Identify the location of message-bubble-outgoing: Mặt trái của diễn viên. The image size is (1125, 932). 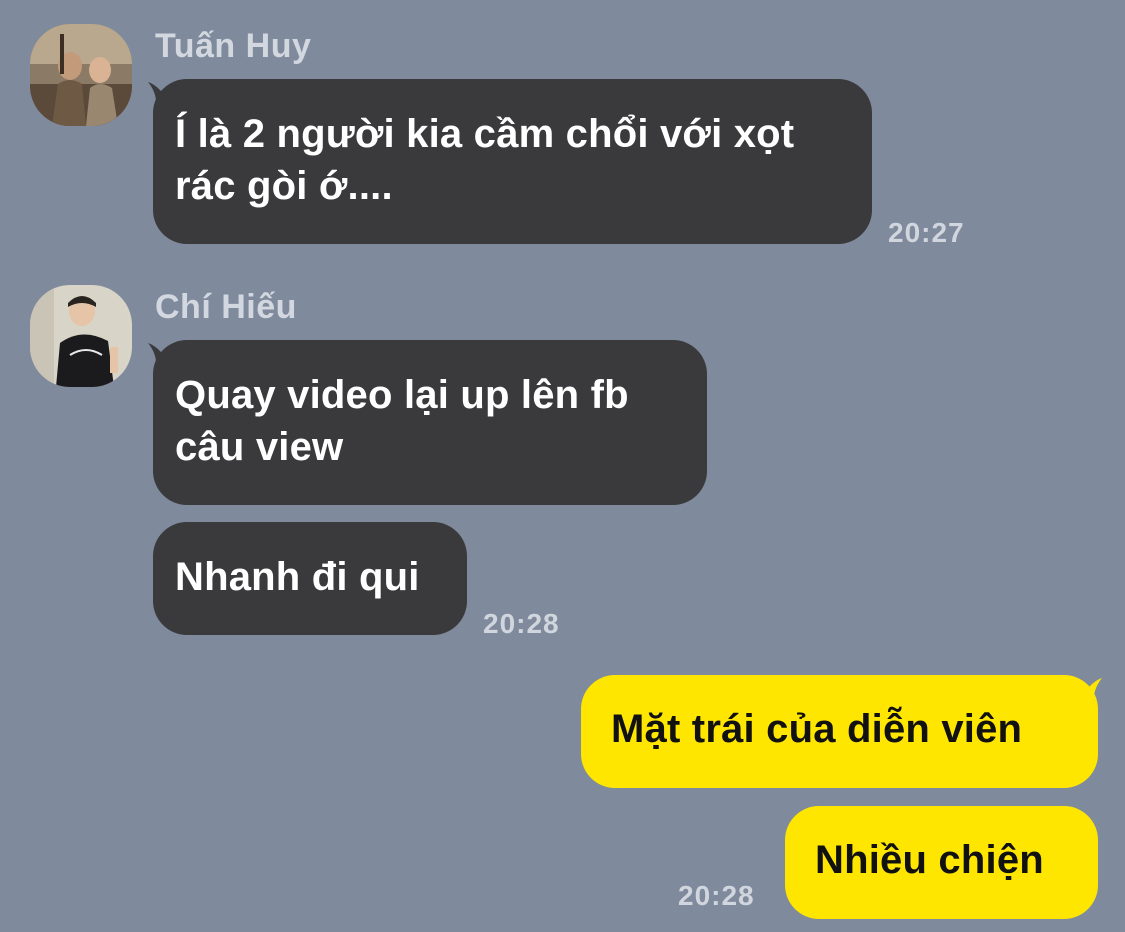
(839, 731).